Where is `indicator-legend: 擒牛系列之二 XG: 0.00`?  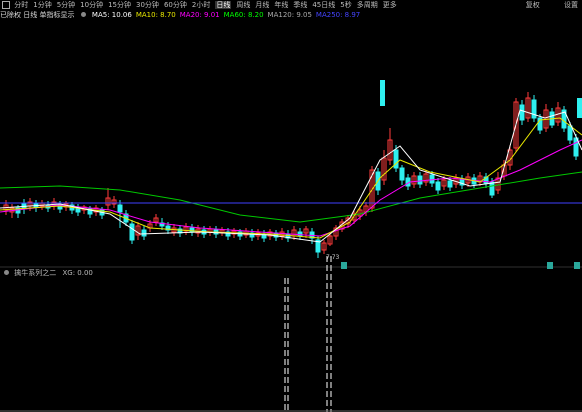
indicator-legend: 擒牛系列之二 XG: 0.00 is located at coordinates (48, 273).